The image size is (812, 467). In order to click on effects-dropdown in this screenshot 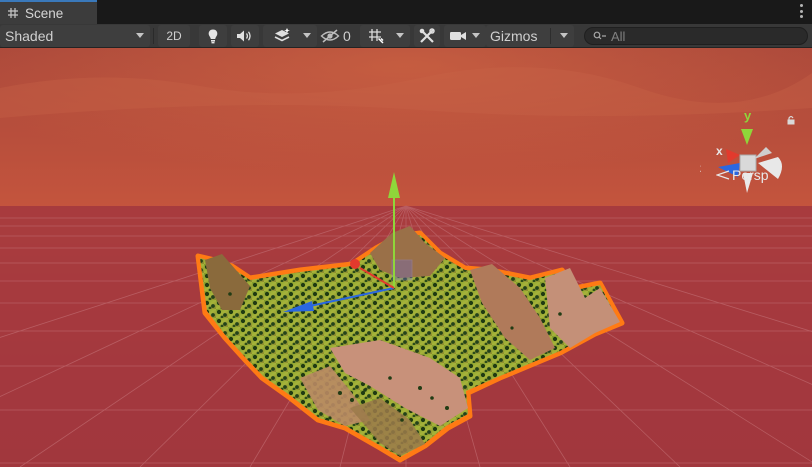, I will do `click(290, 36)`.